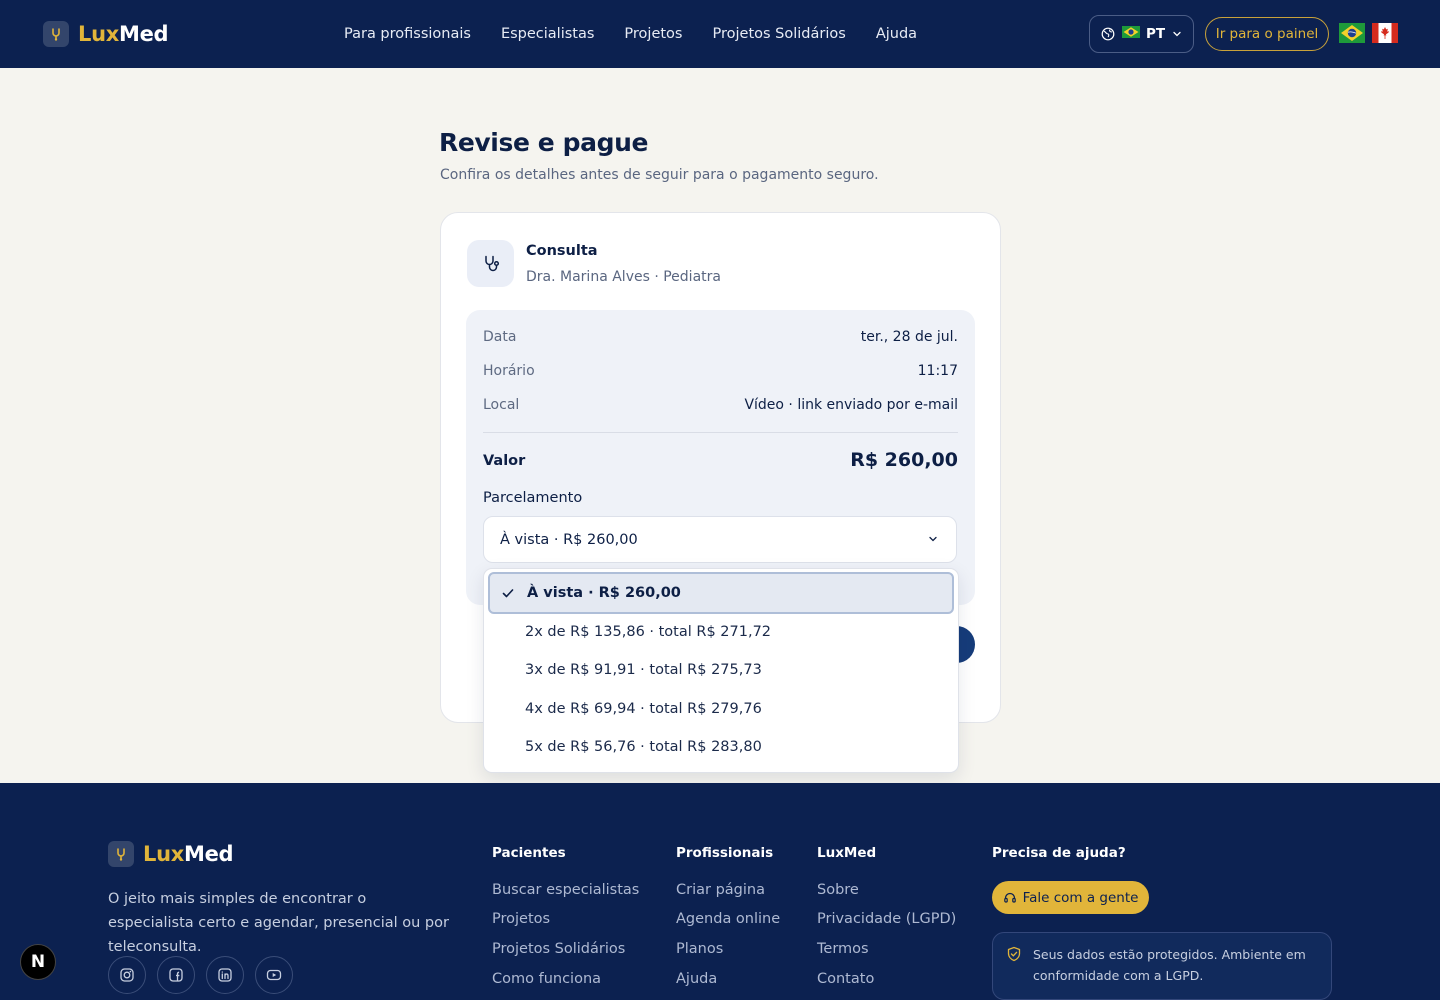 This screenshot has width=1440, height=1000. I want to click on footer-link: Projetos, so click(521, 919).